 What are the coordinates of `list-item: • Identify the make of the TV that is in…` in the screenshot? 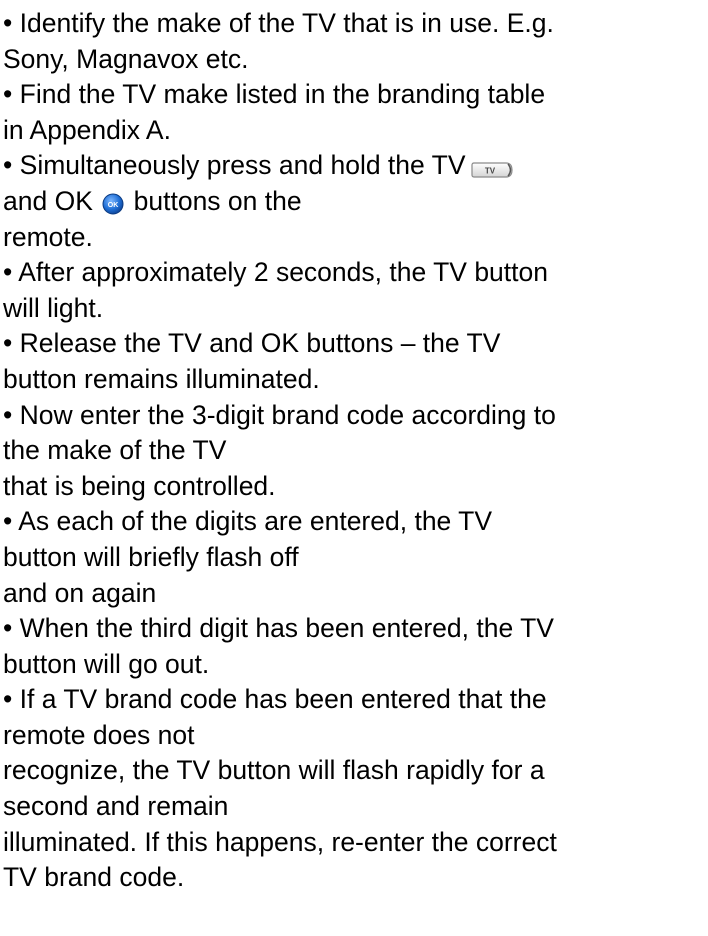 It's located at (355, 24).